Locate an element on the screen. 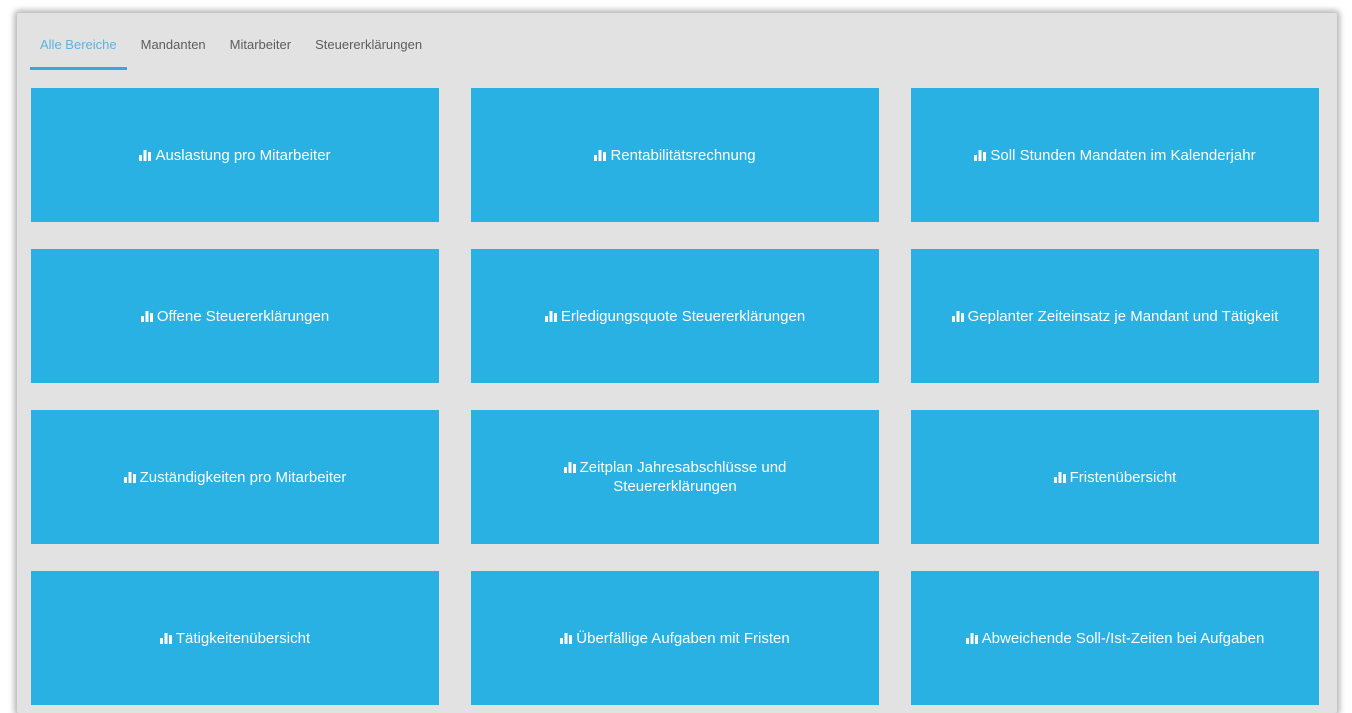 The height and width of the screenshot is (713, 1352). report-tile-label: Rentabilitätsrechnung is located at coordinates (683, 155).